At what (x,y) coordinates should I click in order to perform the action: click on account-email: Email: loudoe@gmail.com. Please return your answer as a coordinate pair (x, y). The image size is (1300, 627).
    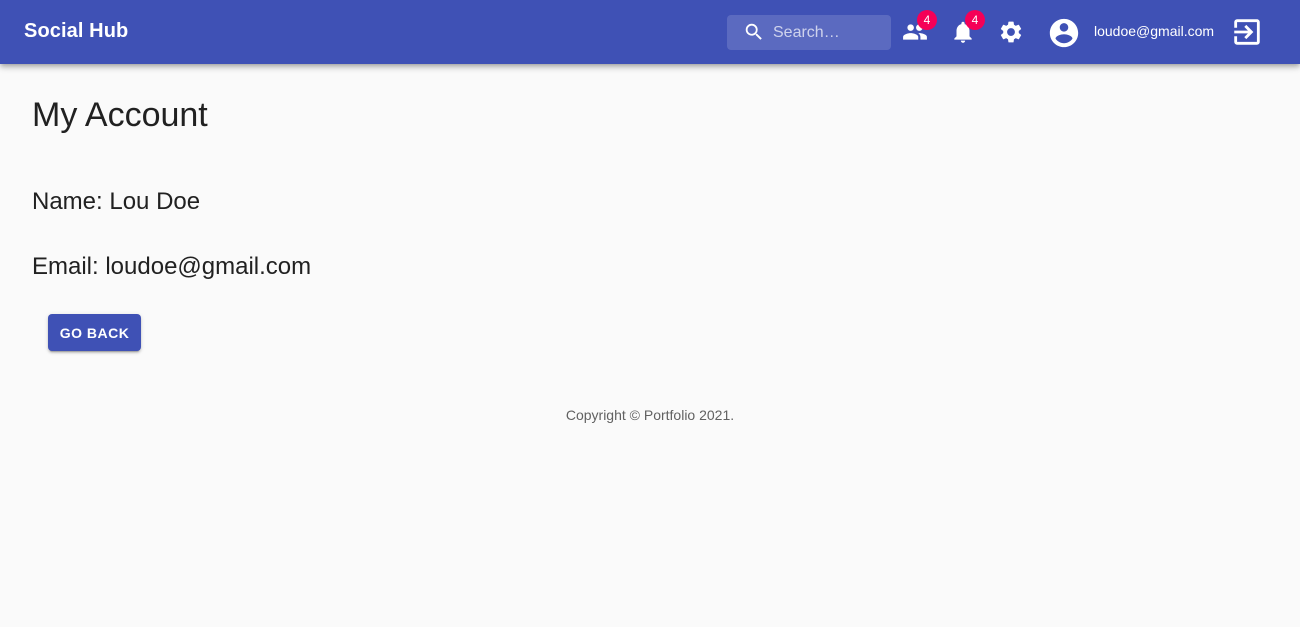
    Looking at the image, I should click on (172, 266).